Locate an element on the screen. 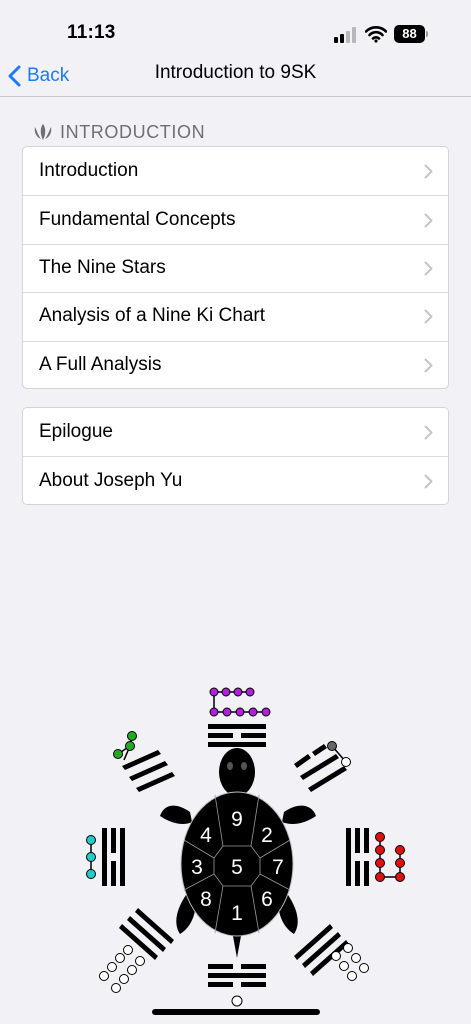 The image size is (471, 1024). list-item-fundamental-concepts: Fundamental Concepts is located at coordinates (235, 219).